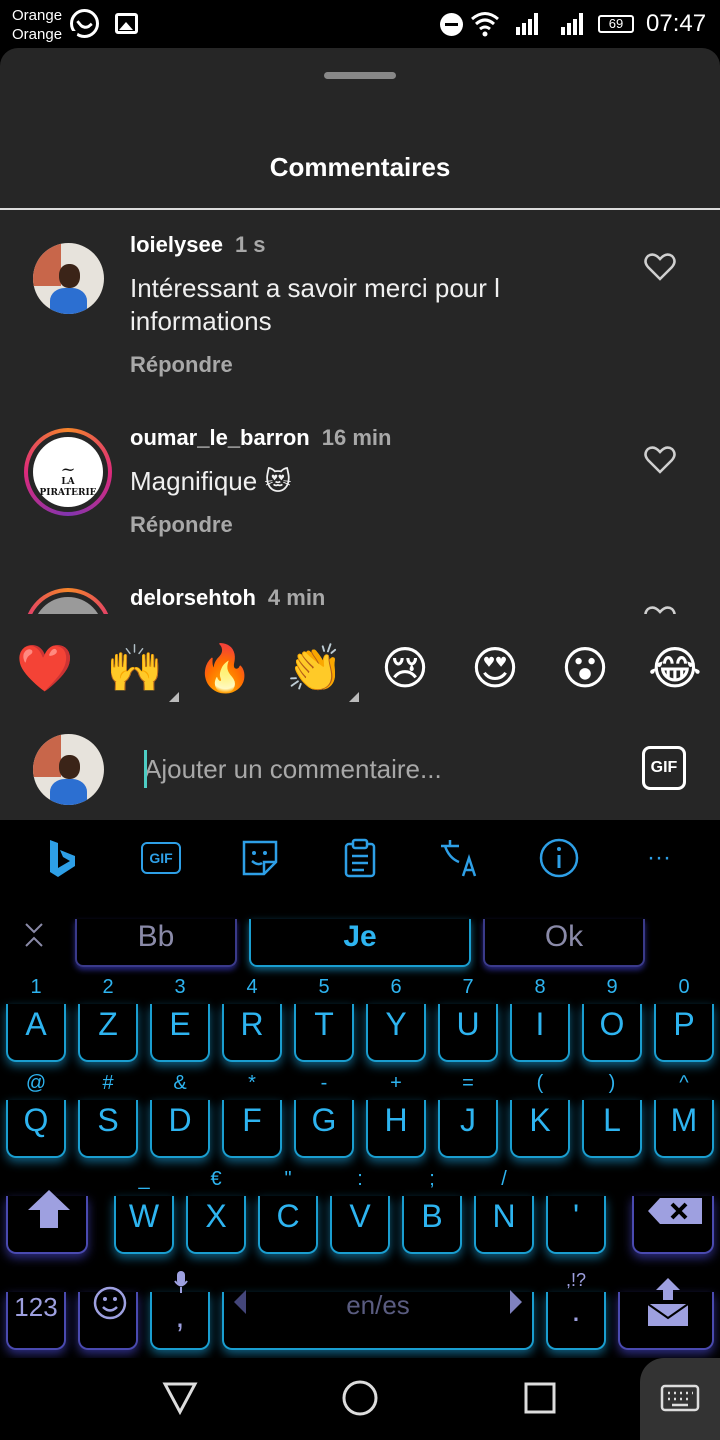 The image size is (720, 1440). What do you see at coordinates (684, 1083) in the screenshot?
I see `key-hint: ^` at bounding box center [684, 1083].